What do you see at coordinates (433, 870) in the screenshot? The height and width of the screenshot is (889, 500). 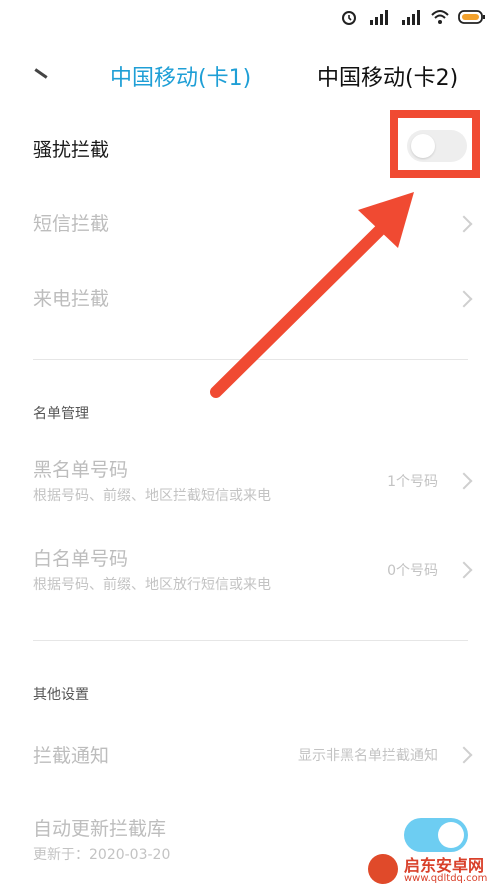 I see `watermark: 启东安卓网 www.qdltdq.com` at bounding box center [433, 870].